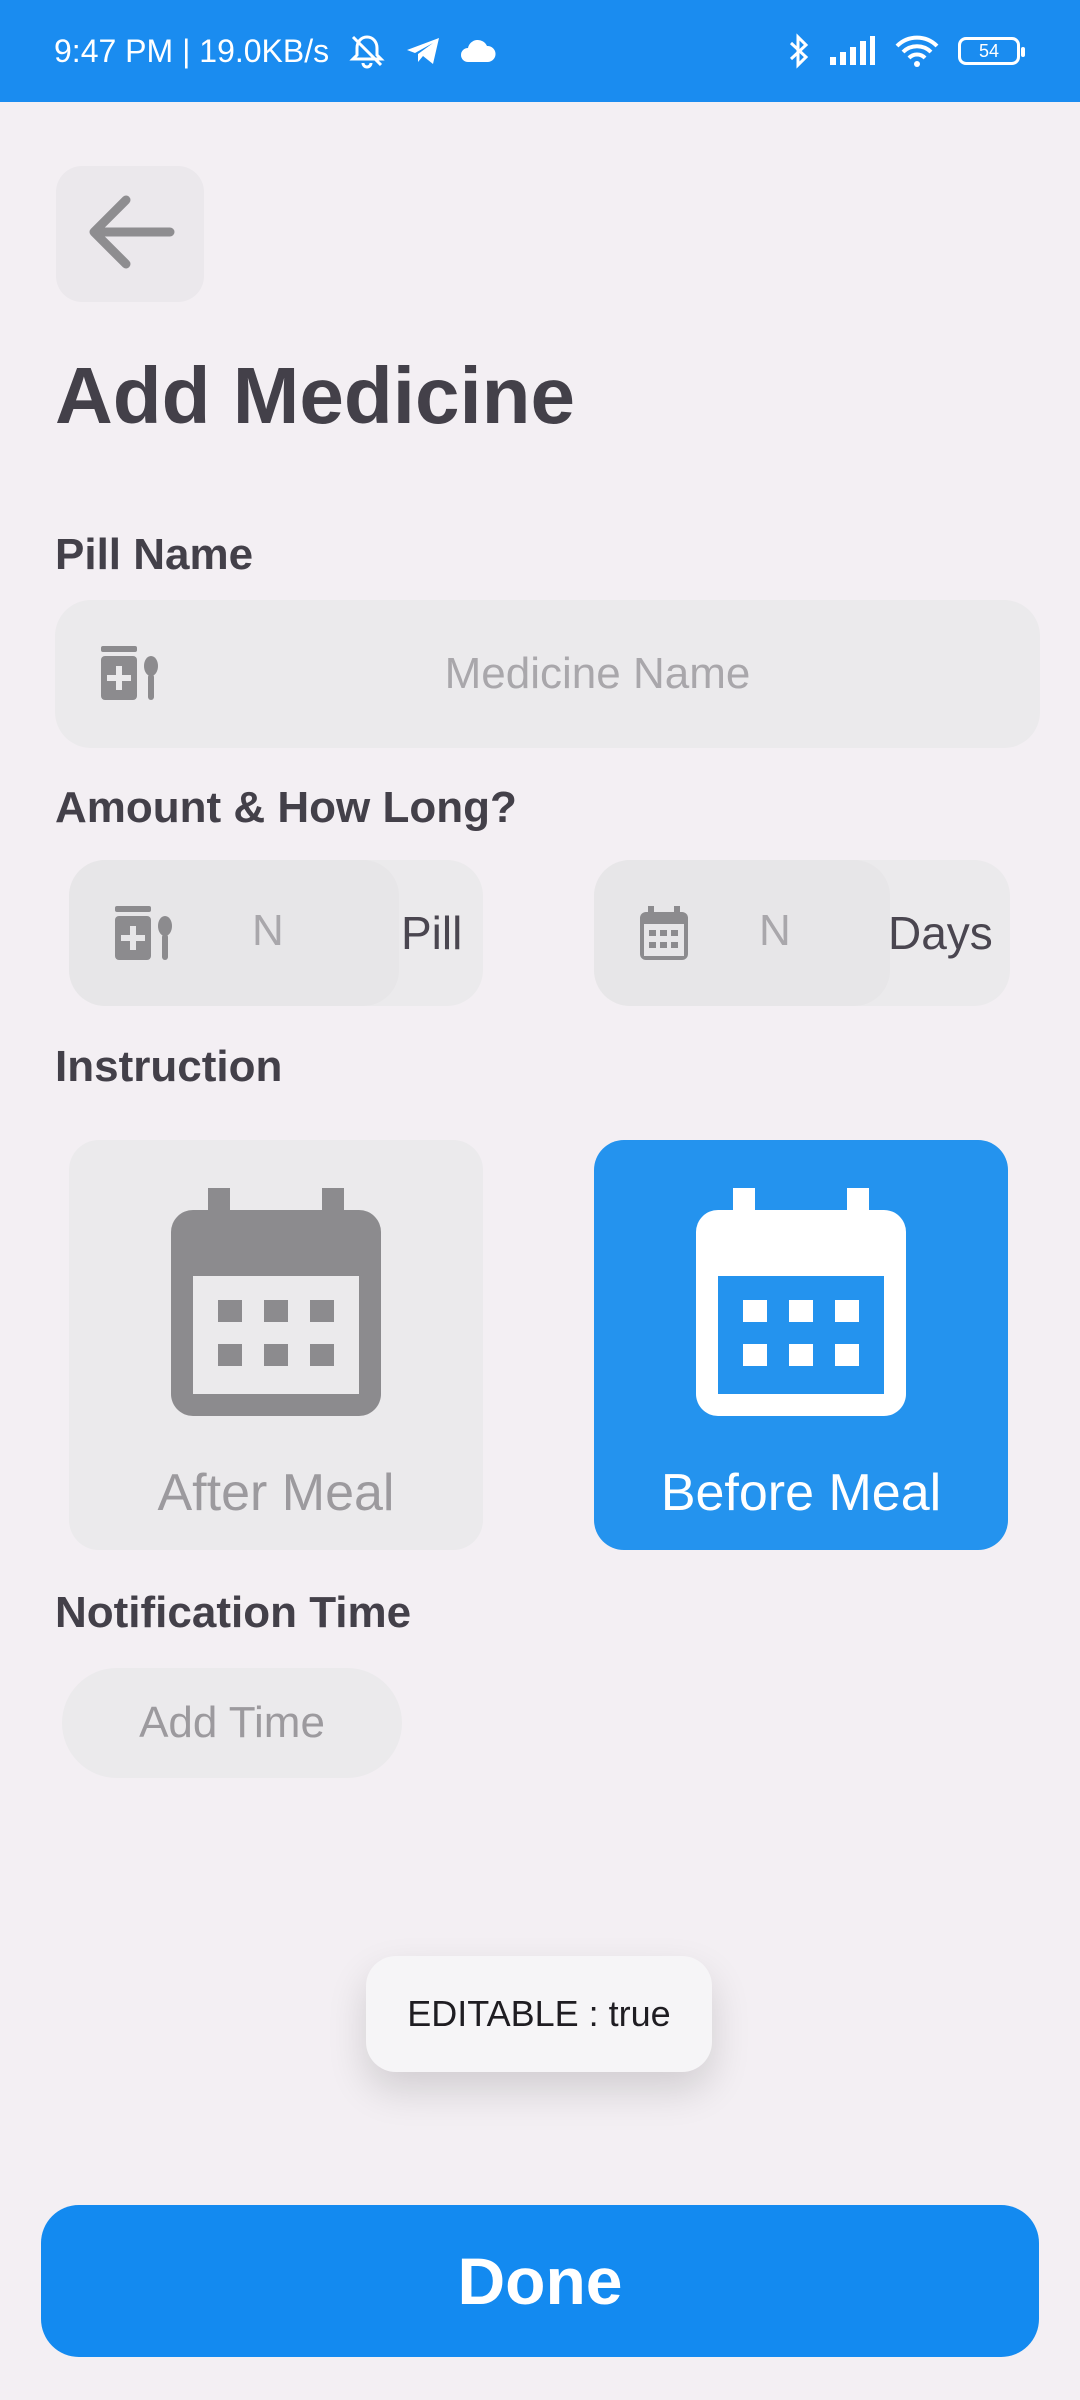 The image size is (1080, 2400). Describe the element at coordinates (367, 51) in the screenshot. I see `mute-bell-icon` at that location.